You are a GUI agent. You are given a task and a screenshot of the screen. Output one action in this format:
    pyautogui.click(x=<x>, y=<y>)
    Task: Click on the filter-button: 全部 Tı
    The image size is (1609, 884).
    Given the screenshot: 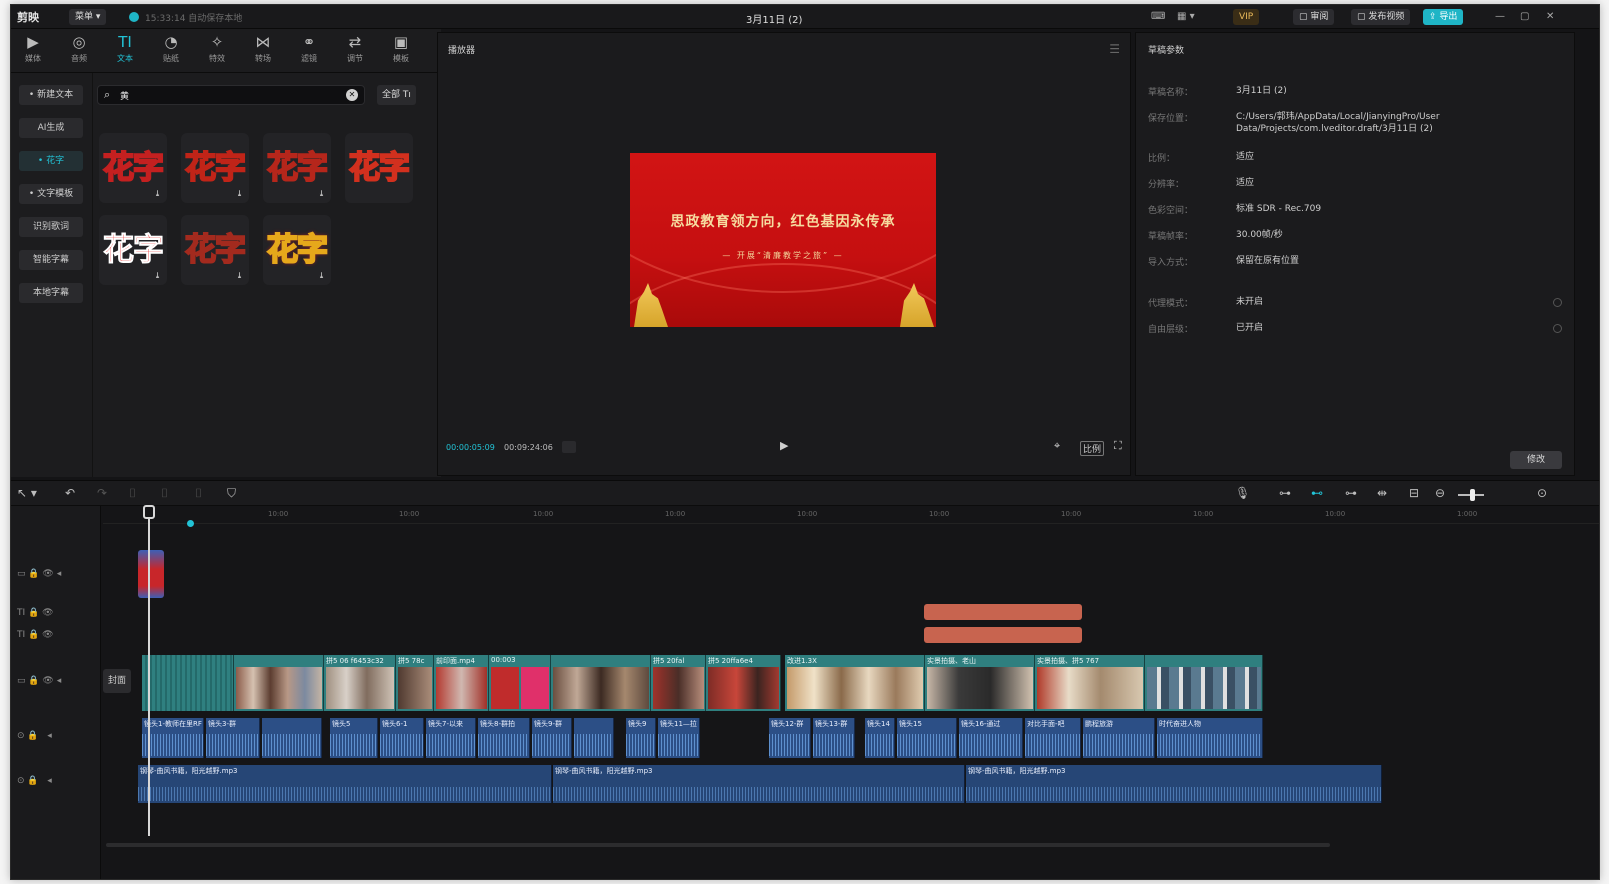 What is the action you would take?
    pyautogui.click(x=396, y=95)
    